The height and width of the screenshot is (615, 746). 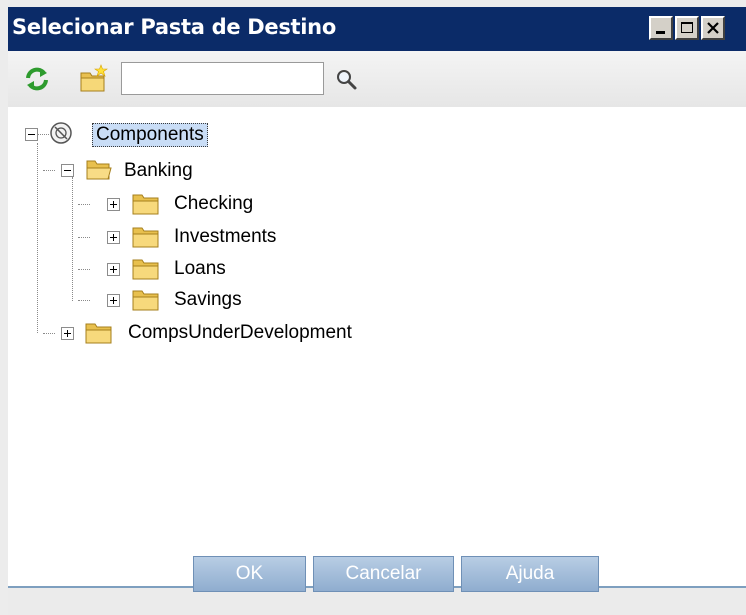 What do you see at coordinates (249, 574) in the screenshot?
I see `ok-button: OK` at bounding box center [249, 574].